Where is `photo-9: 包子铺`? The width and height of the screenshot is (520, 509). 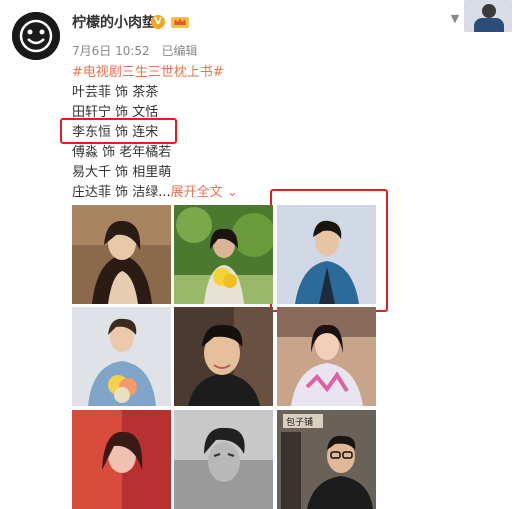 photo-9: 包子铺 is located at coordinates (326, 459).